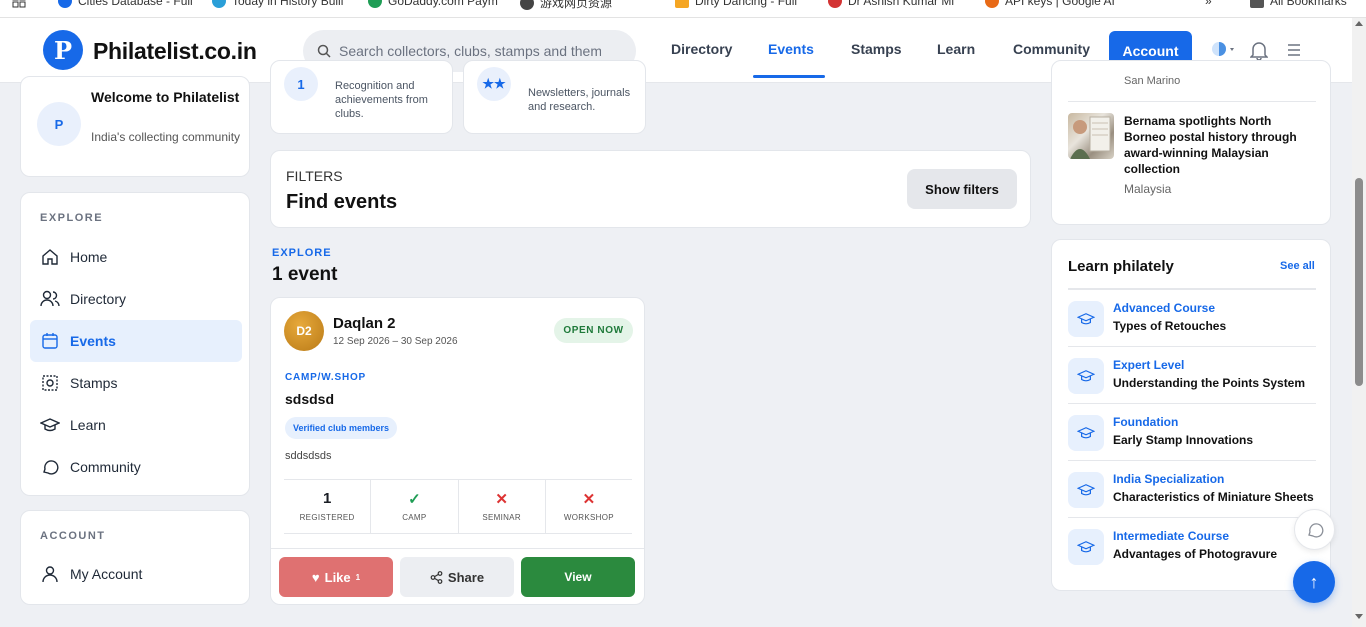 Image resolution: width=1366 pixels, height=627 pixels. What do you see at coordinates (1359, 23) in the screenshot?
I see `scroll-up-arrow` at bounding box center [1359, 23].